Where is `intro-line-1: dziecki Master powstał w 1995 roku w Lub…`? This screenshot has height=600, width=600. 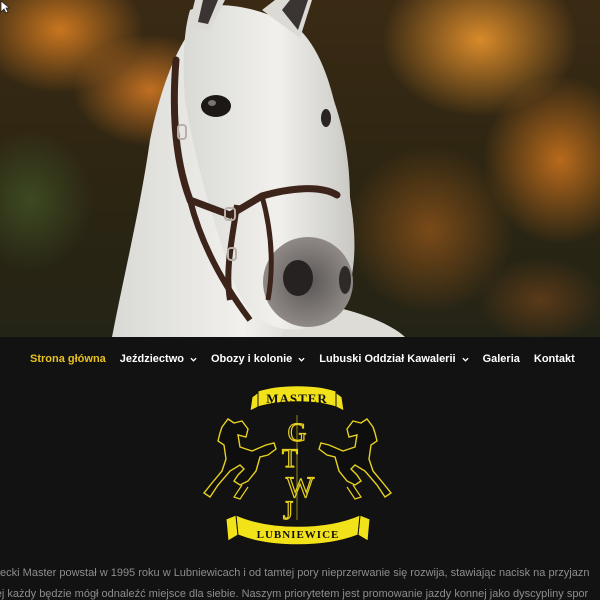 intro-line-1: dziecki Master powstał w 1995 roku w Lub… is located at coordinates (295, 573).